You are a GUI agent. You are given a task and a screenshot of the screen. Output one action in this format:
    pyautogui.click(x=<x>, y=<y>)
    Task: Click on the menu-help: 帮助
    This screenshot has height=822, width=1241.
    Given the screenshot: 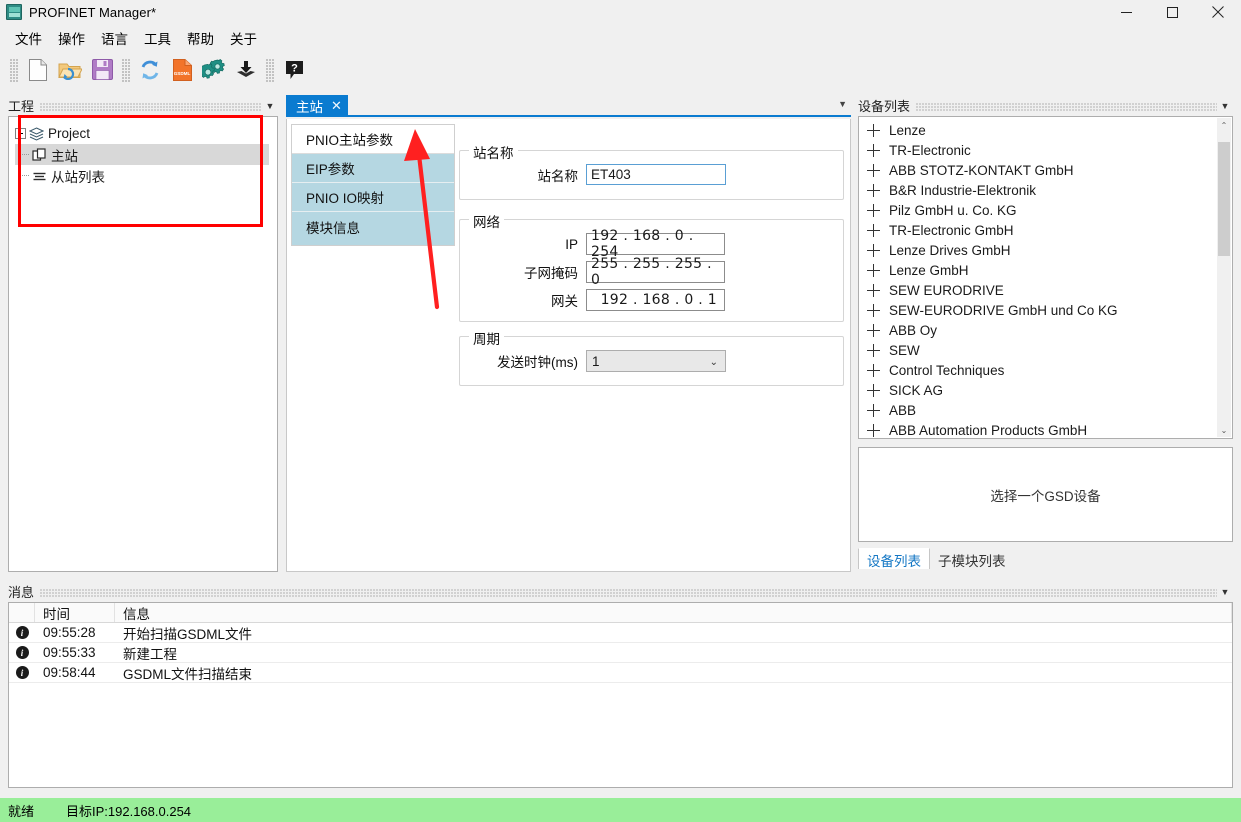 What is the action you would take?
    pyautogui.click(x=200, y=38)
    